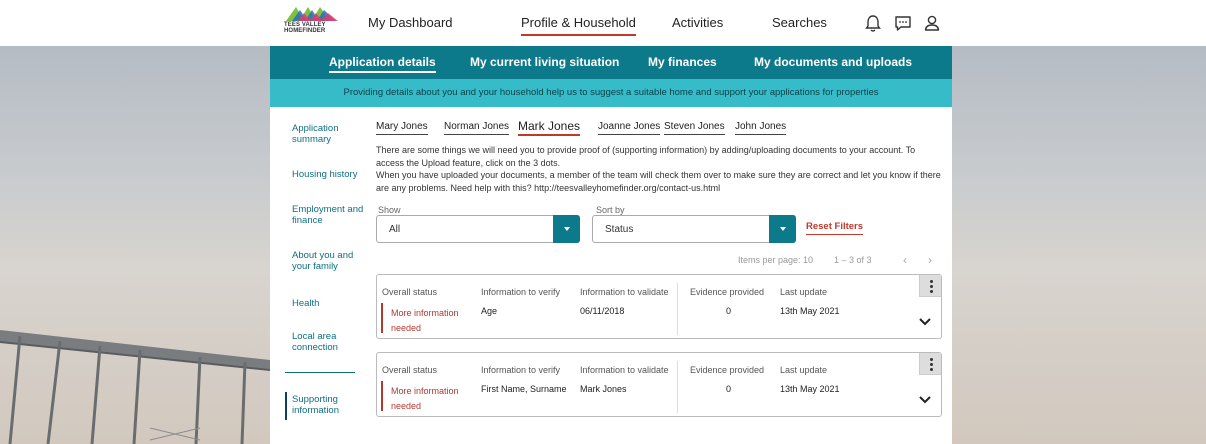  Describe the element at coordinates (544, 62) in the screenshot. I see `tab-current-living-situation: My current living situation` at that location.